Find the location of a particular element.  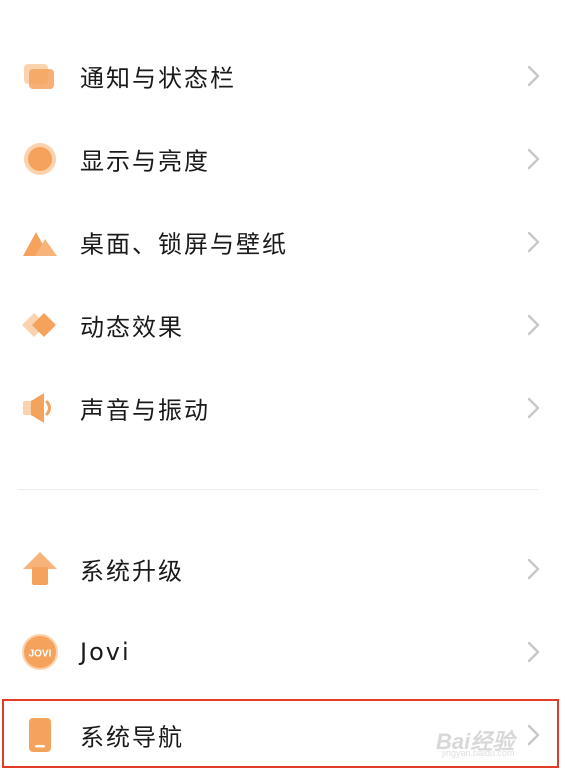

settings-item-label: 声音与振动 is located at coordinates (145, 410).